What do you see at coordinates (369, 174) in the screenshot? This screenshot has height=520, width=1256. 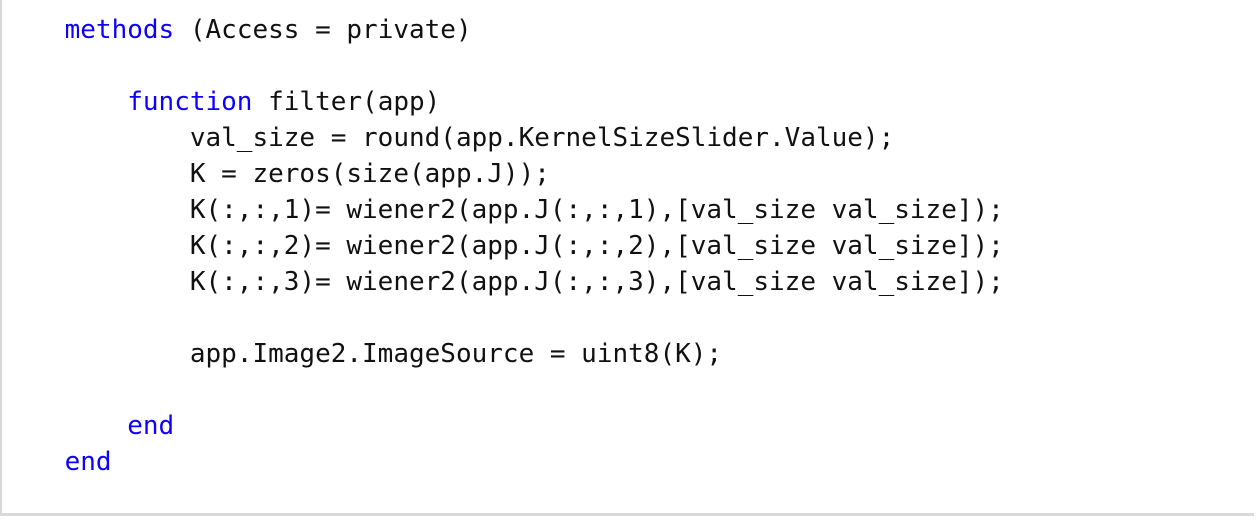 I see `code-text: K = zeros(size(app.J));` at bounding box center [369, 174].